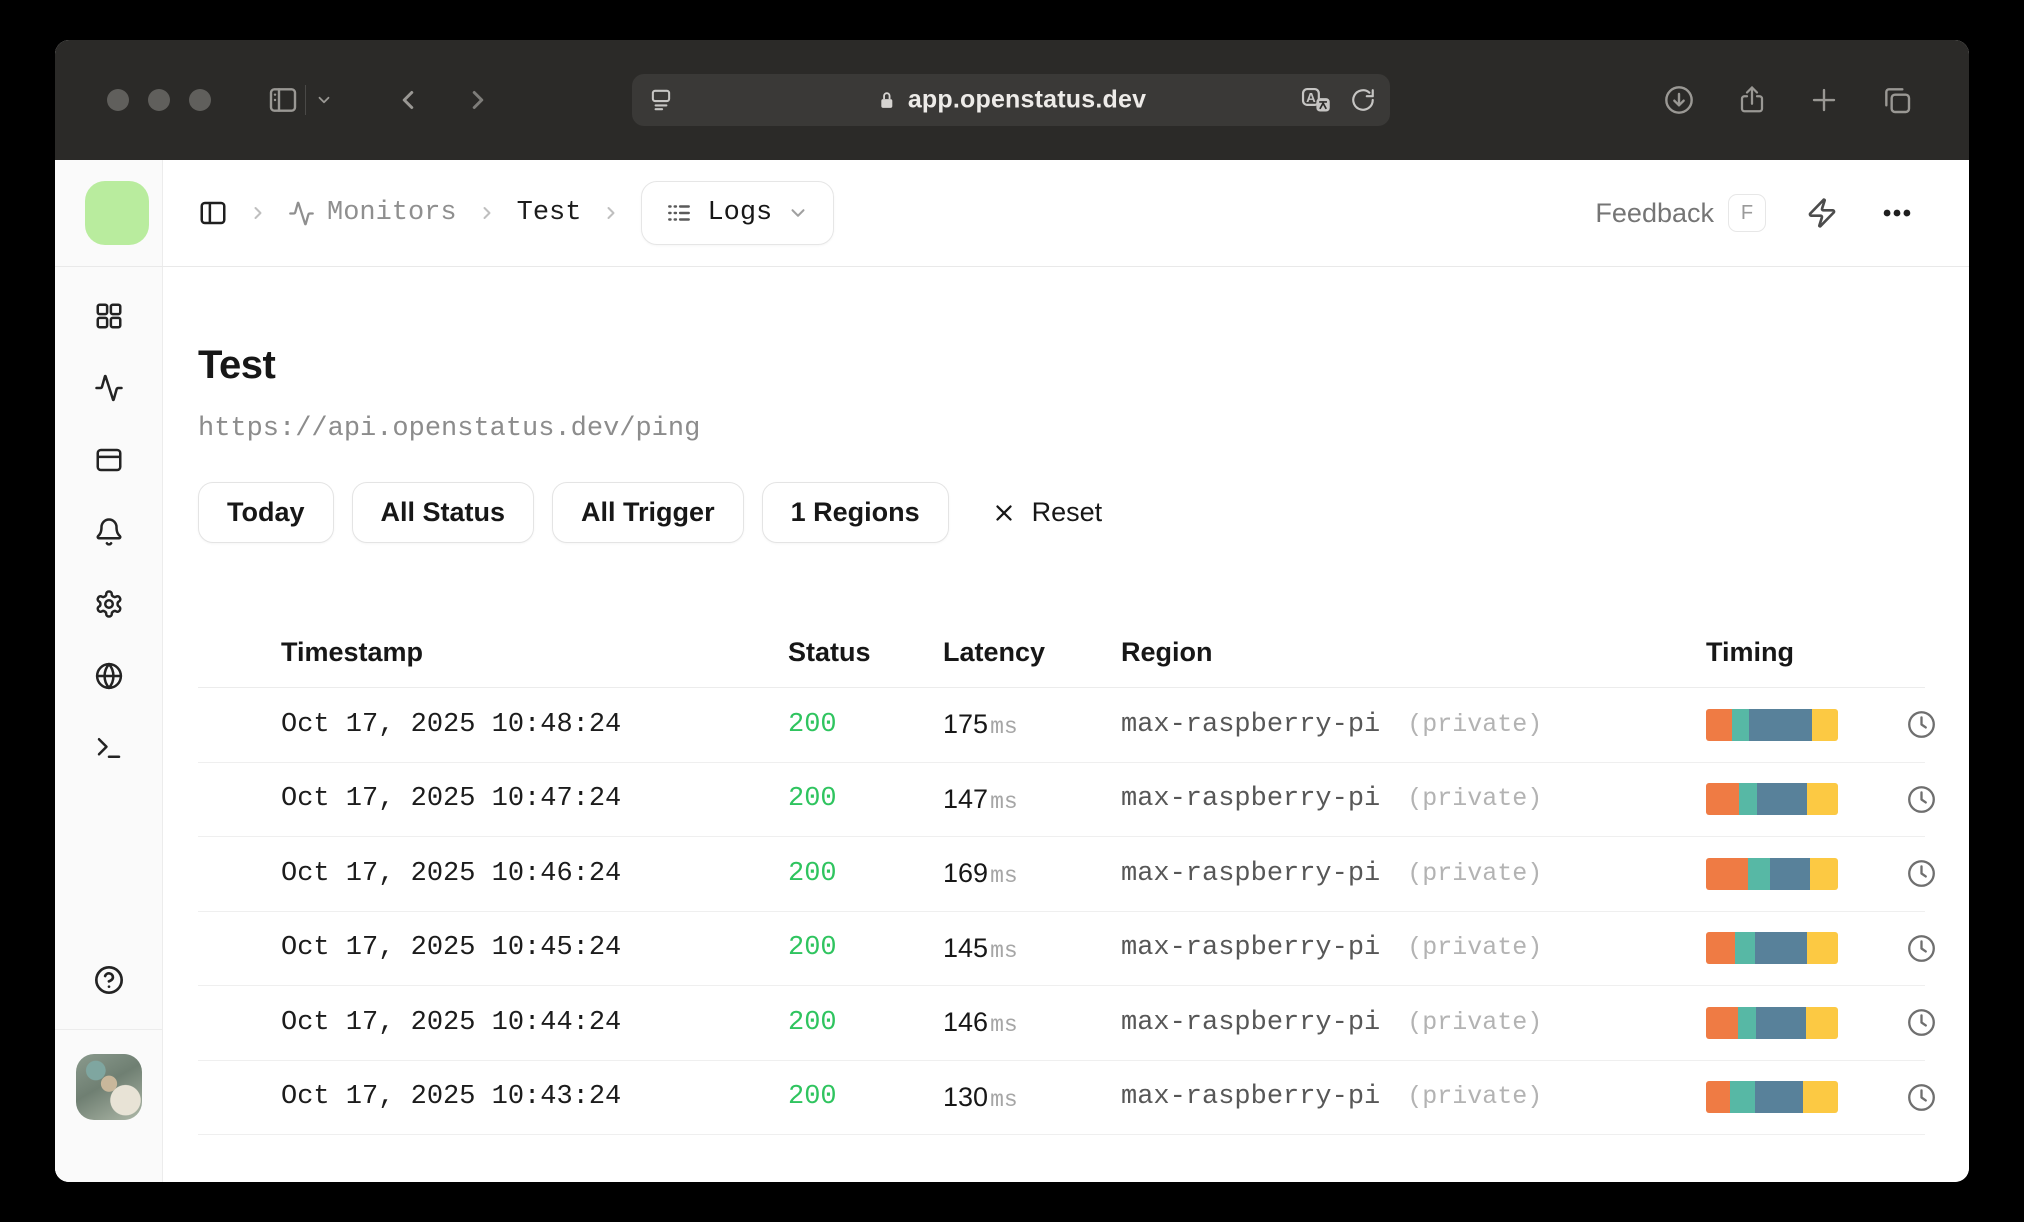 This screenshot has height=1222, width=2024. I want to click on row-latency-value: 130, so click(966, 1096).